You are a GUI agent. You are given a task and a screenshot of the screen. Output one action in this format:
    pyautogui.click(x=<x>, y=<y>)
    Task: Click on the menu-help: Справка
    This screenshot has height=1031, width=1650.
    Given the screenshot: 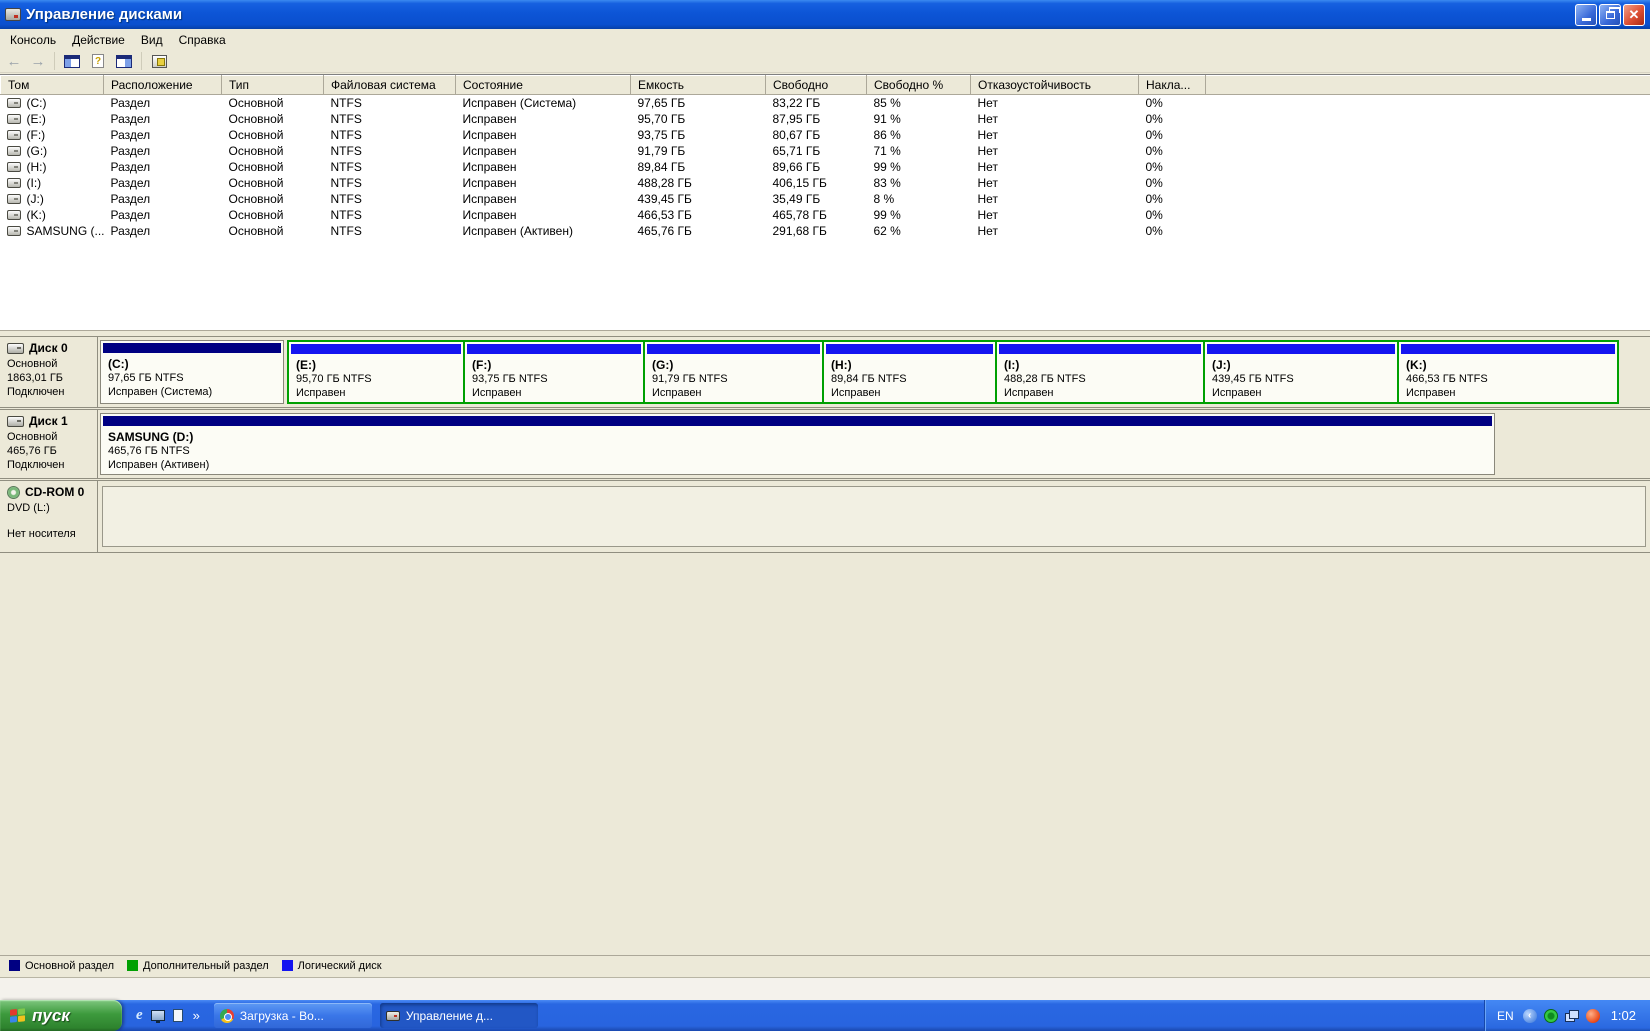 What is the action you would take?
    pyautogui.click(x=202, y=40)
    